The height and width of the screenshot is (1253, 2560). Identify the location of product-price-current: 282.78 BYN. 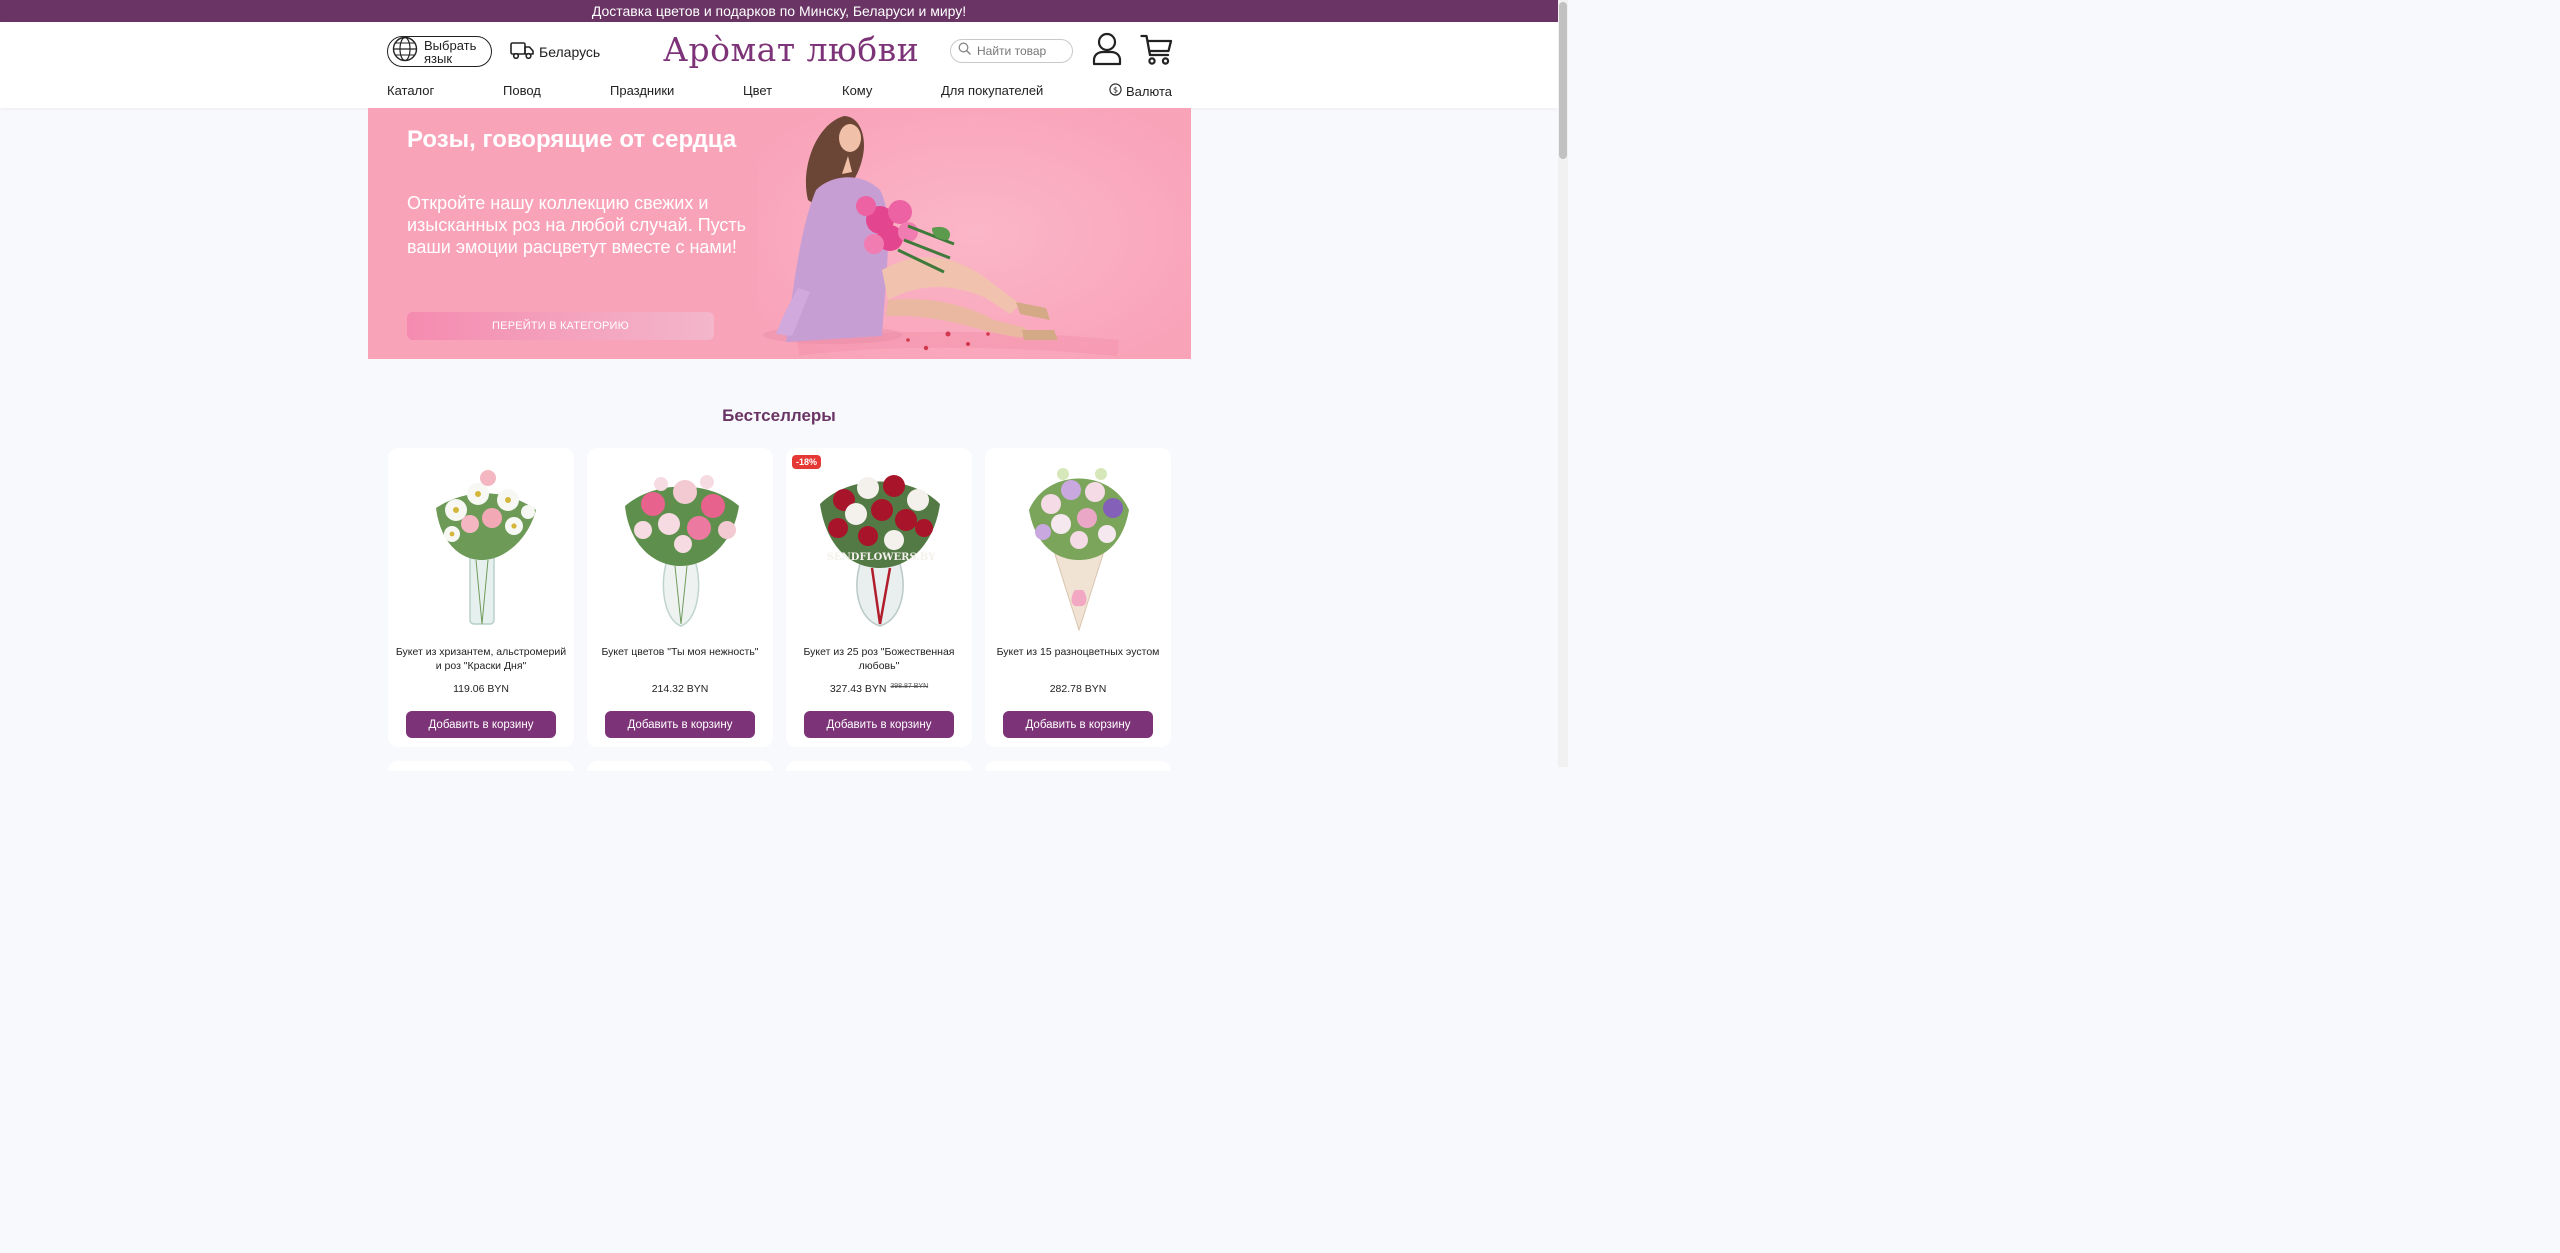
(1078, 689).